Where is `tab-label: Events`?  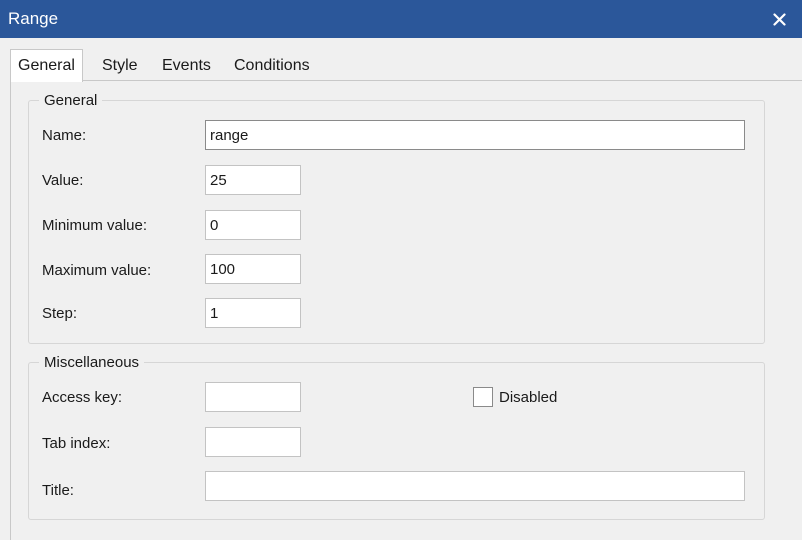
tab-label: Events is located at coordinates (186, 65).